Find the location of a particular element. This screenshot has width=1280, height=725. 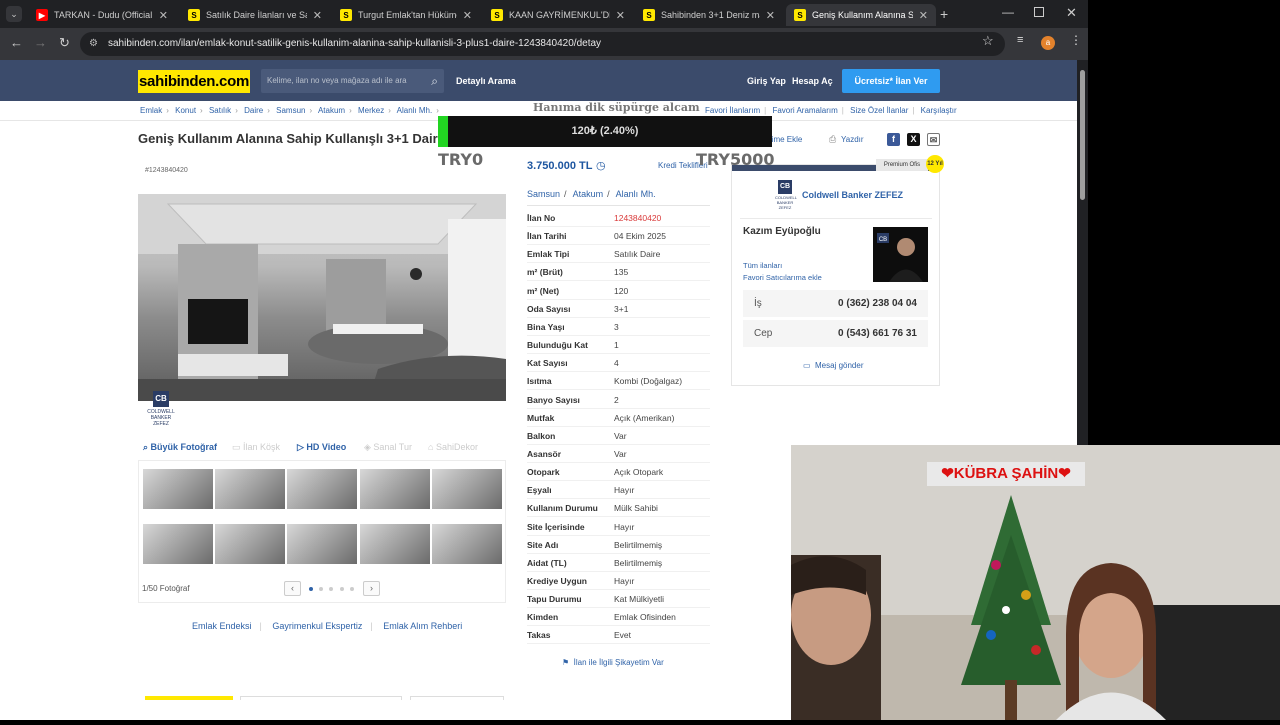

window-close-icon: ✕ is located at coordinates (1071, 13).